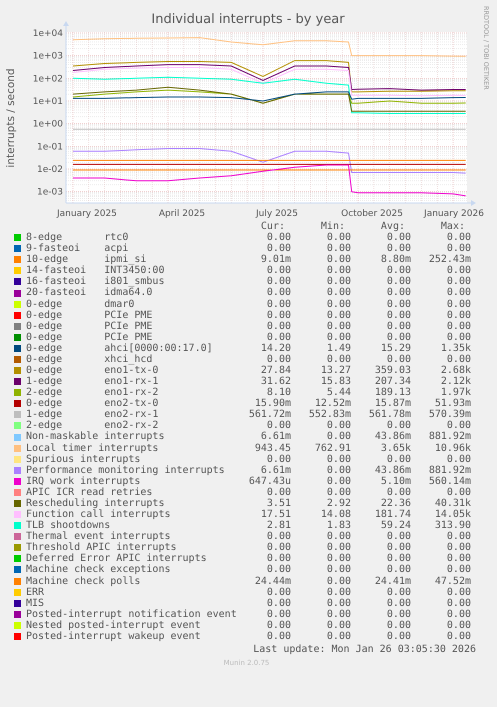 The height and width of the screenshot is (707, 497). Describe the element at coordinates (92, 370) in the screenshot. I see `legend-label: 0-edge eno1-tx-0` at that location.